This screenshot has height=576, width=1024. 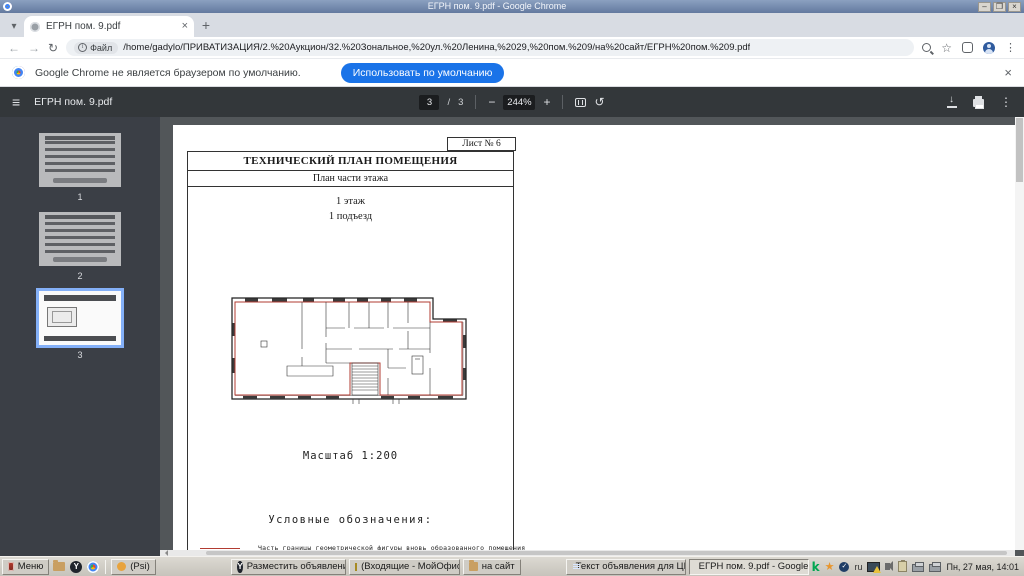 I want to click on file-chip-label: Файл, so click(x=101, y=47).